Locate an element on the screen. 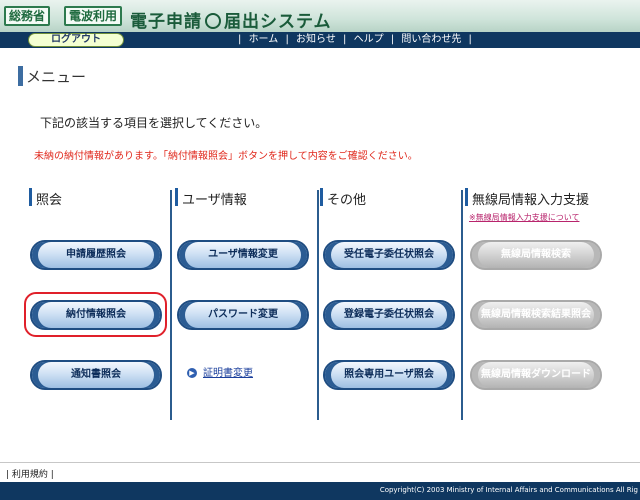 The image size is (640, 500). user-info-change-button: ユーザ情報変更 is located at coordinates (243, 255).